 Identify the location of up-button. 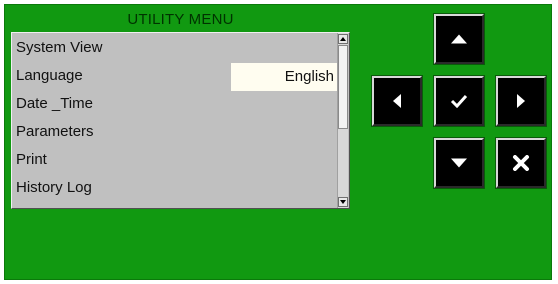
(459, 39).